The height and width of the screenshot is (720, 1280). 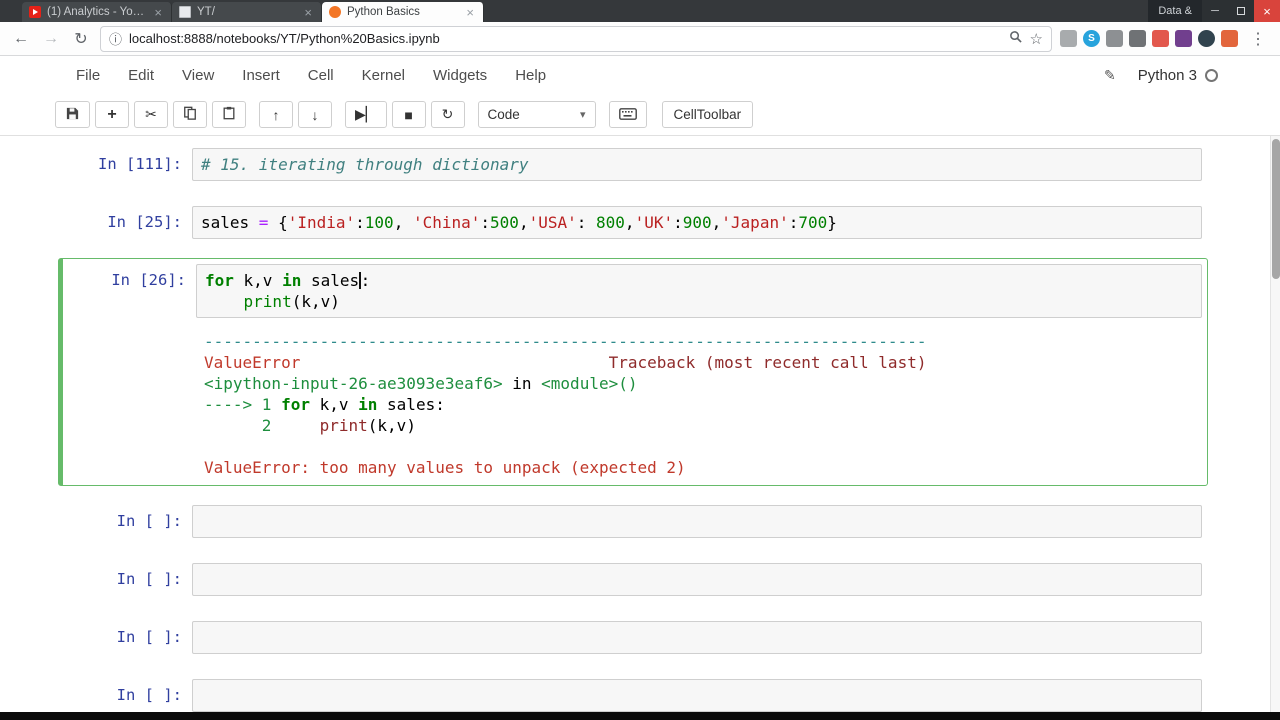 I want to click on input-prompt: In [26]:, so click(x=148, y=280).